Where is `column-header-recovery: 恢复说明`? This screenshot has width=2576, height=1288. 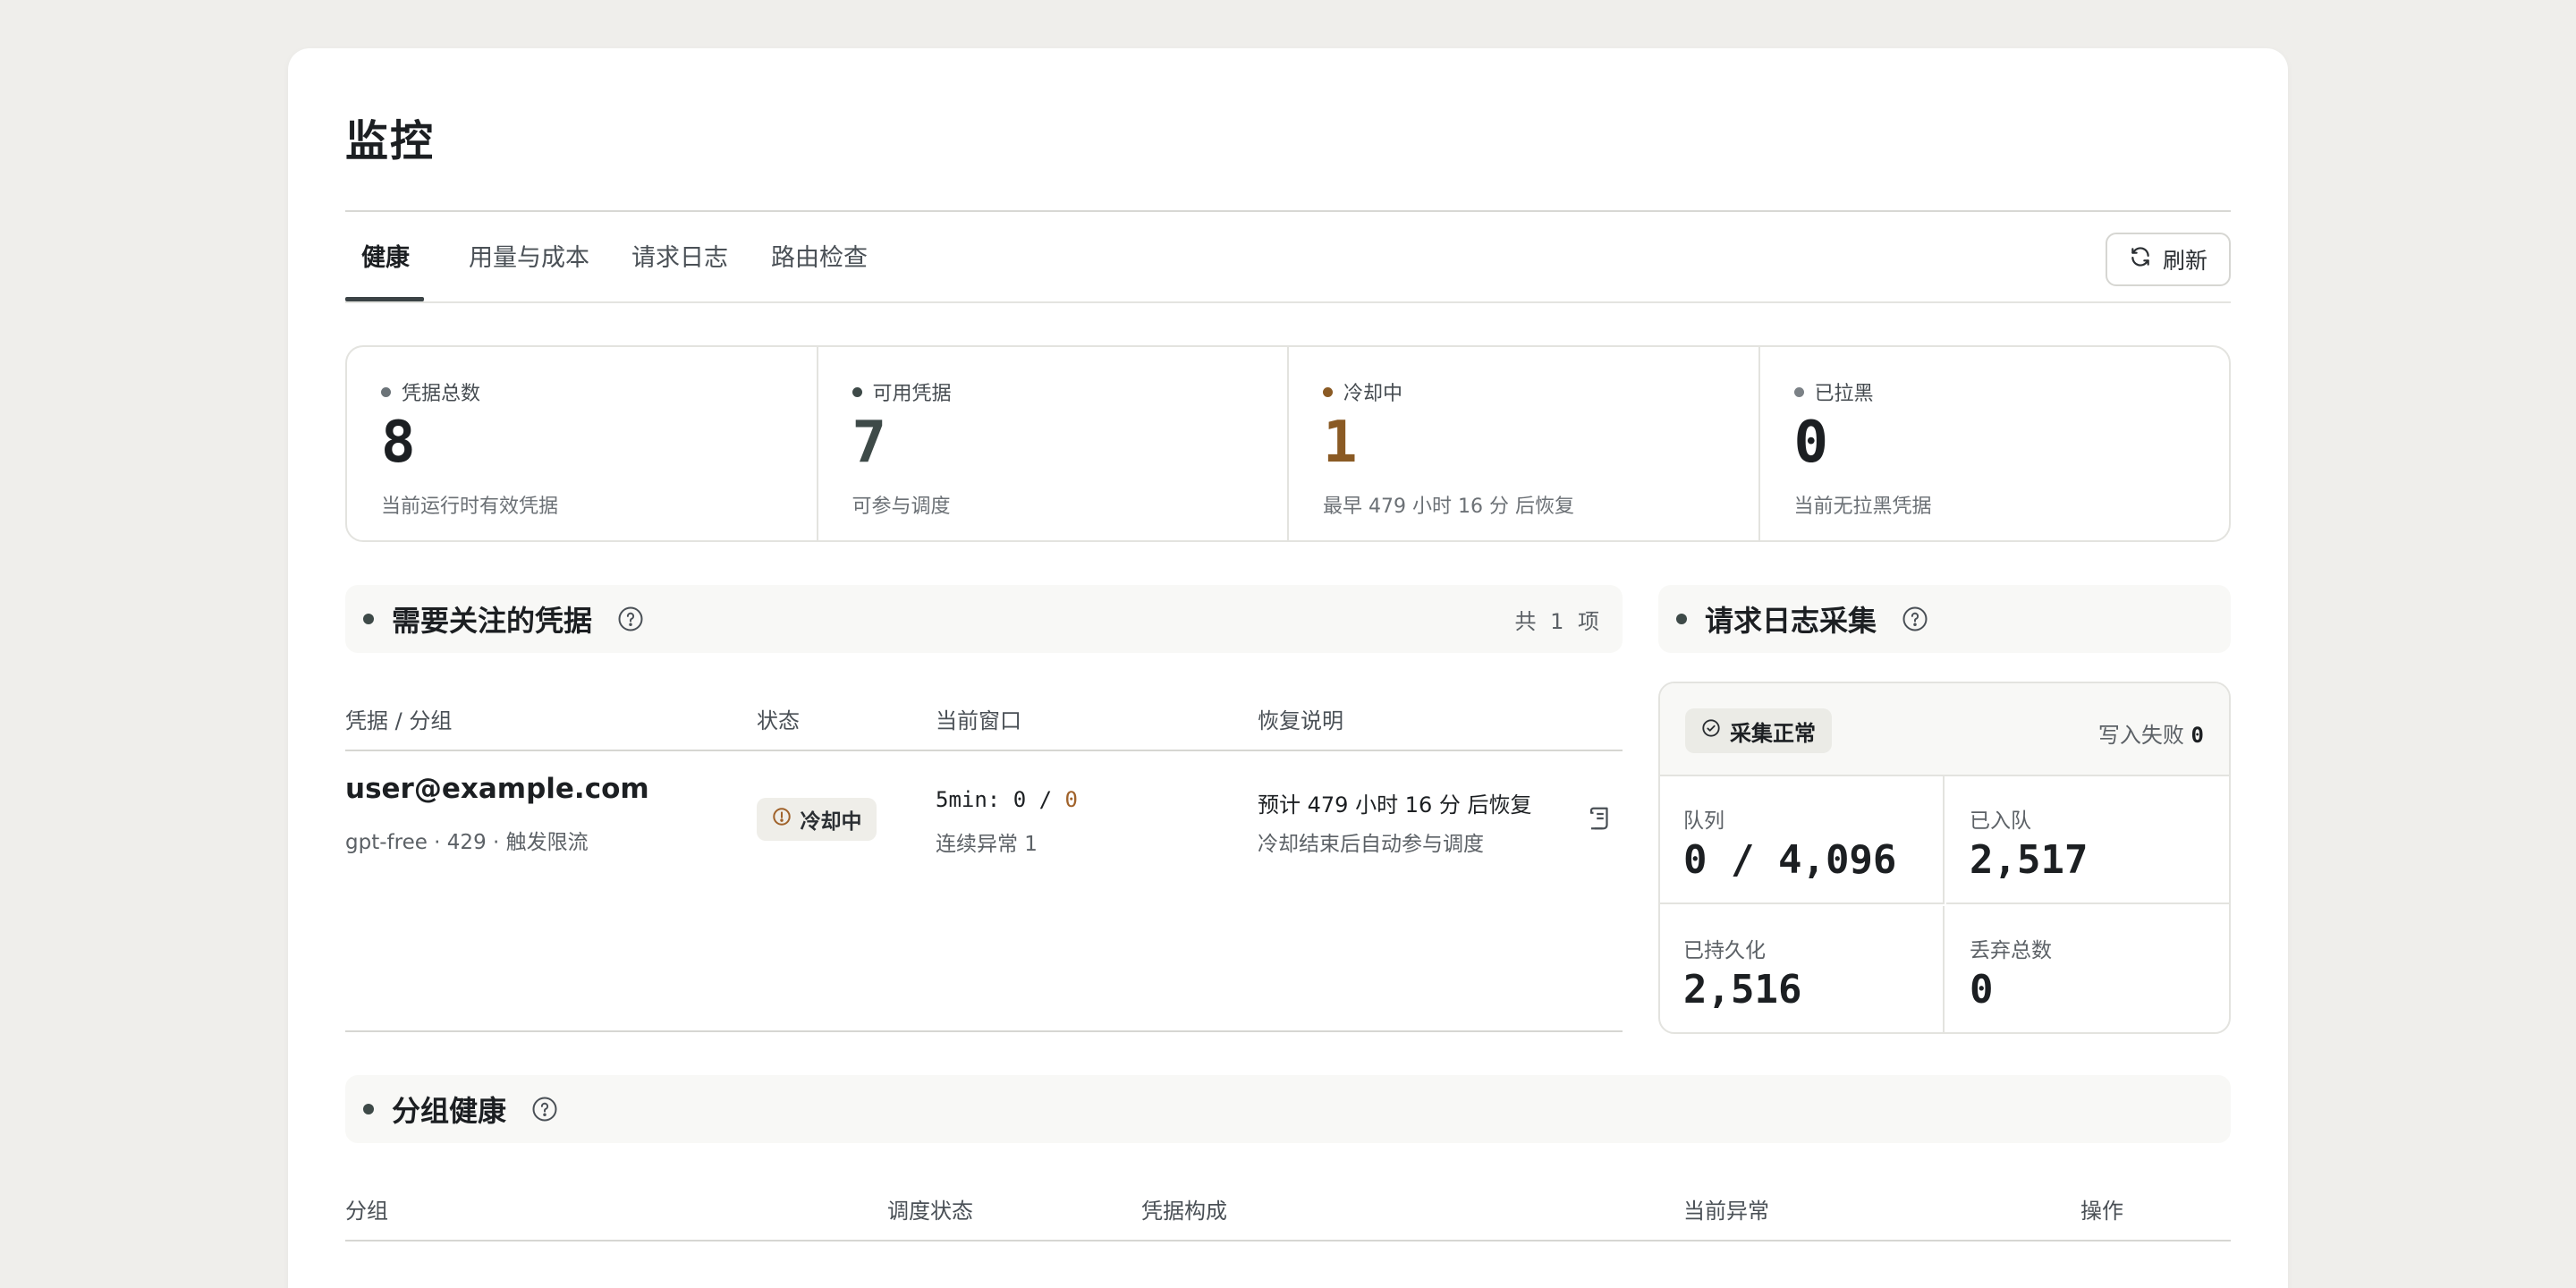 column-header-recovery: 恢复说明 is located at coordinates (1300, 720).